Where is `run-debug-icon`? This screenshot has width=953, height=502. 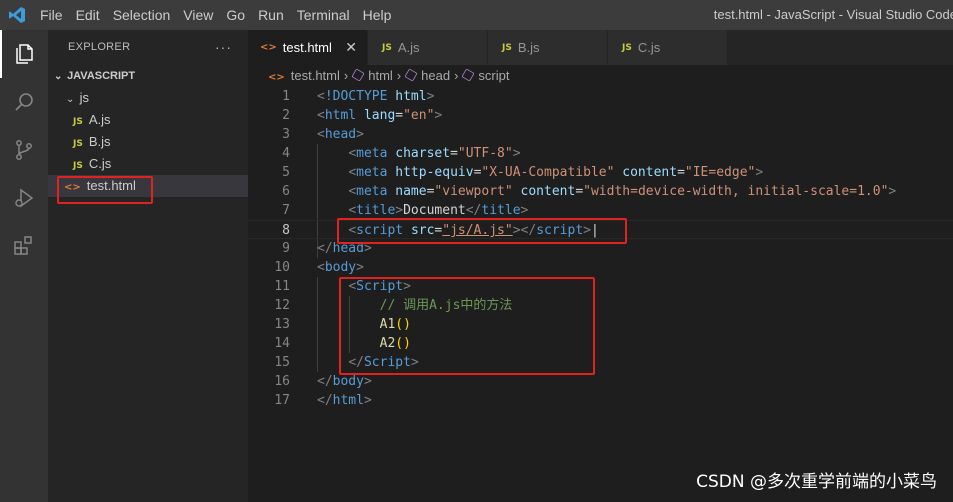 run-debug-icon is located at coordinates (24, 198).